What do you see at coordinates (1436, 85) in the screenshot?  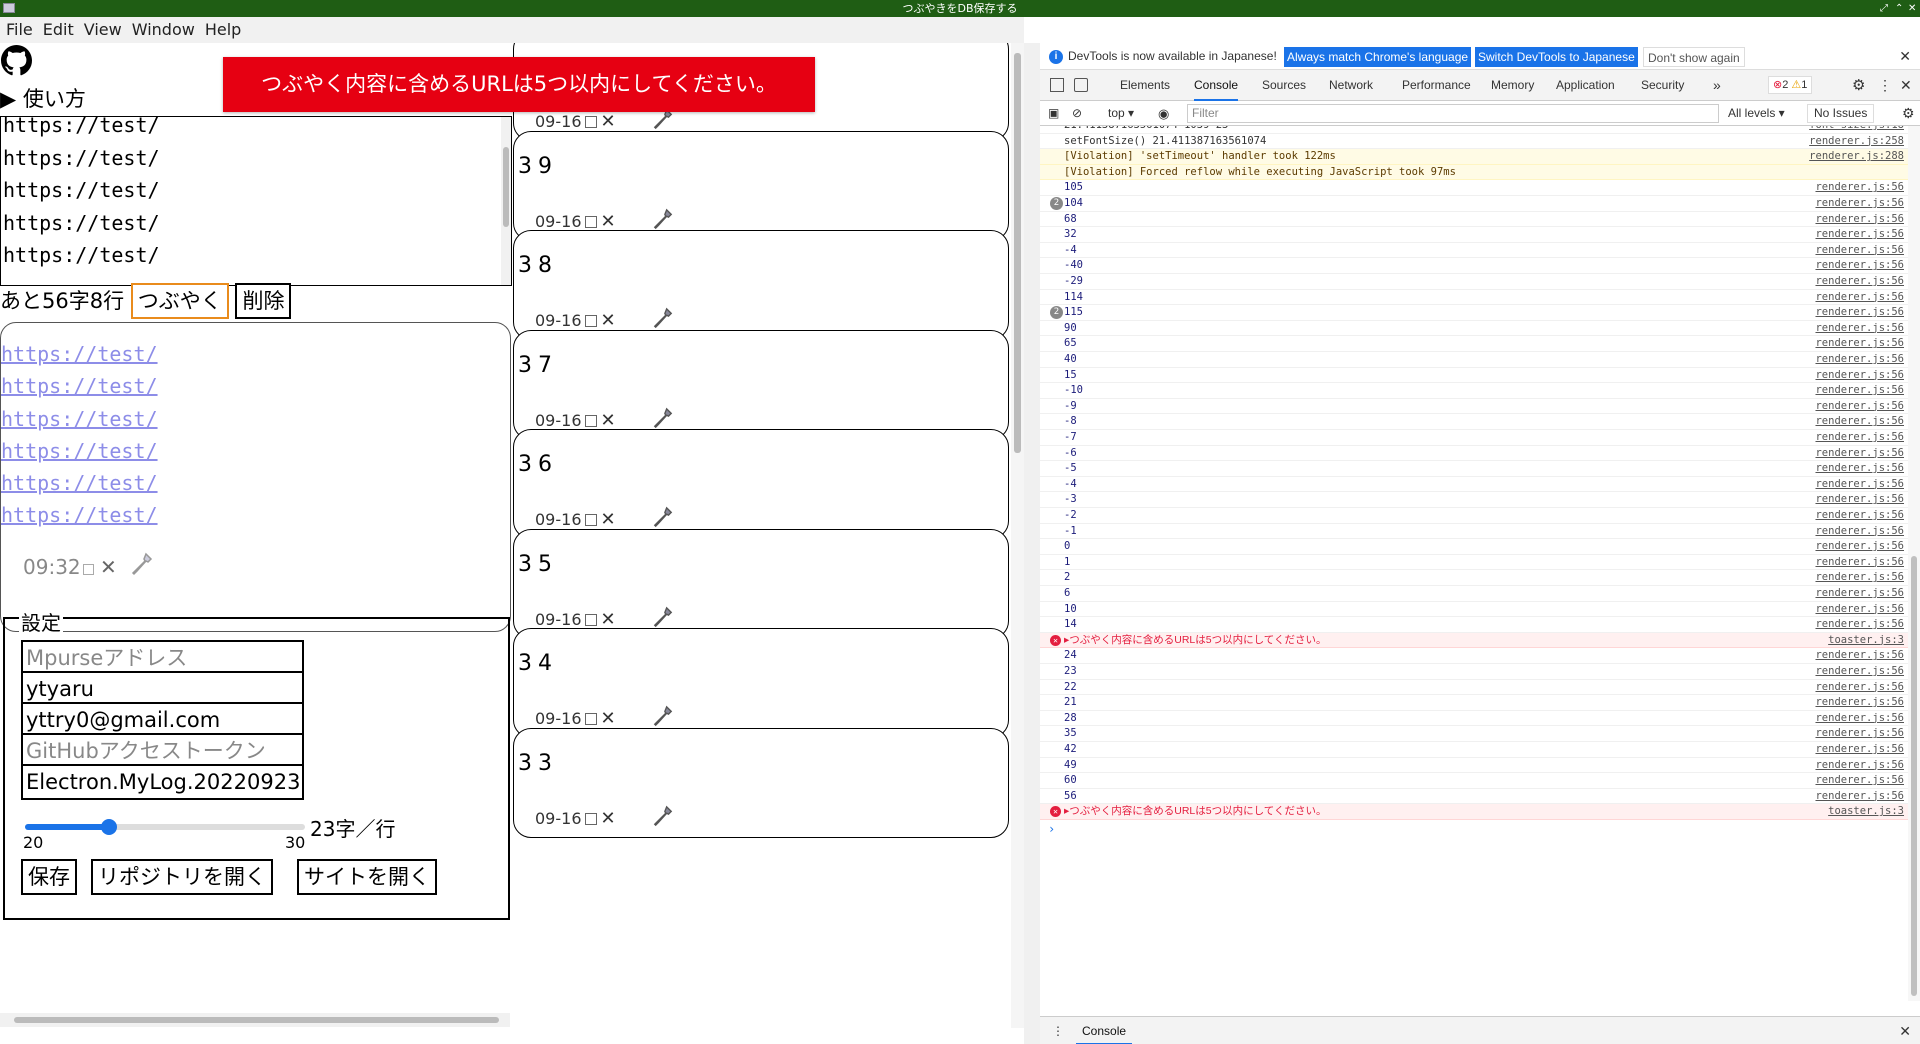 I see `tab-performance: Performance` at bounding box center [1436, 85].